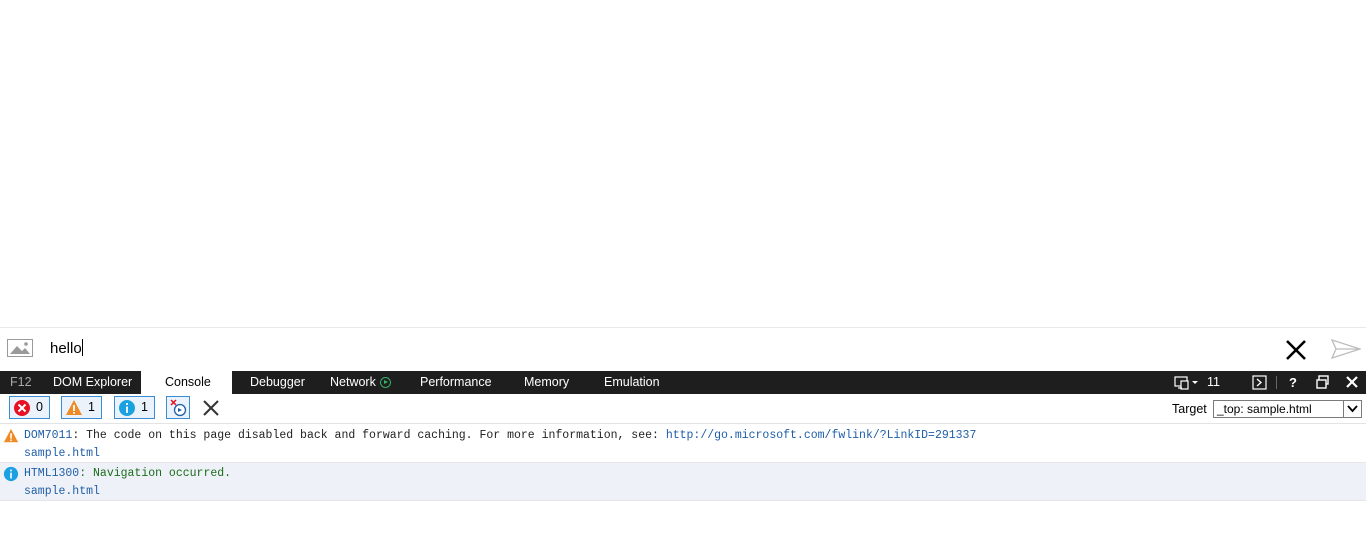  Describe the element at coordinates (1264, 409) in the screenshot. I see `target-value: _top: sample.html` at that location.